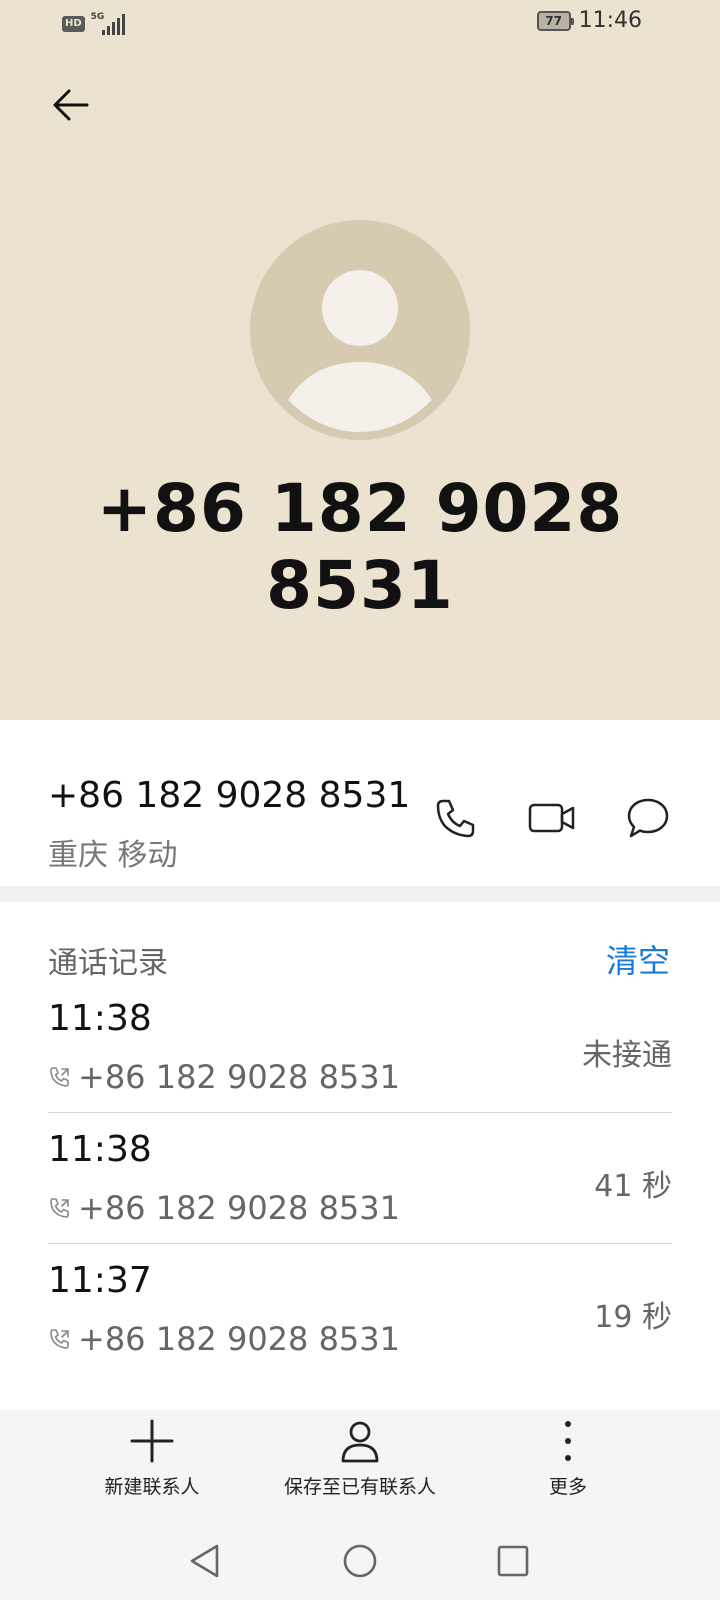 This screenshot has height=1600, width=720. Describe the element at coordinates (113, 855) in the screenshot. I see `number-location: 重庆 移动` at that location.